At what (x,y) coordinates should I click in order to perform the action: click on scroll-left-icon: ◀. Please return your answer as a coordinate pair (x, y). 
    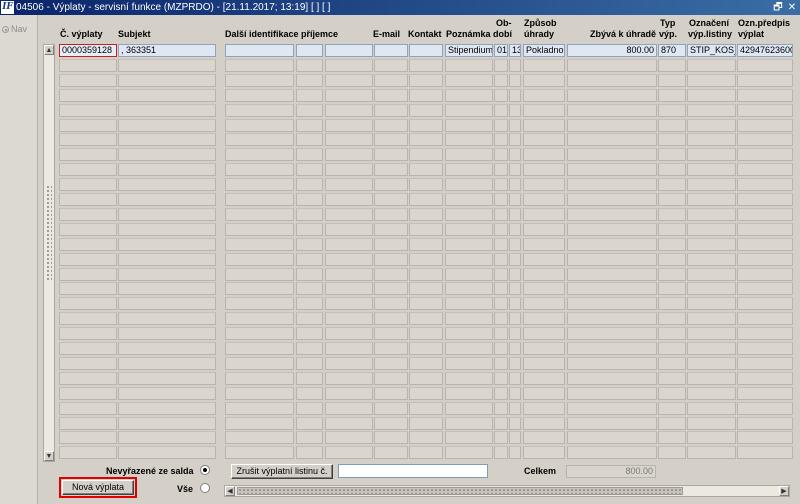
    Looking at the image, I should click on (230, 491).